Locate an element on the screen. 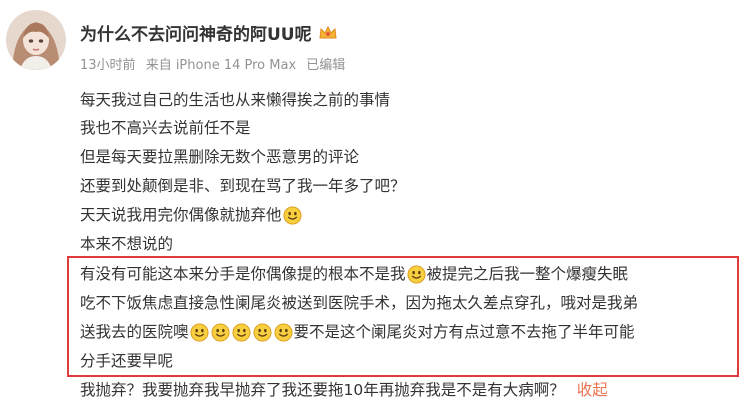  post-line: 天天说我用完你偶像就抛弃他 is located at coordinates (191, 215).